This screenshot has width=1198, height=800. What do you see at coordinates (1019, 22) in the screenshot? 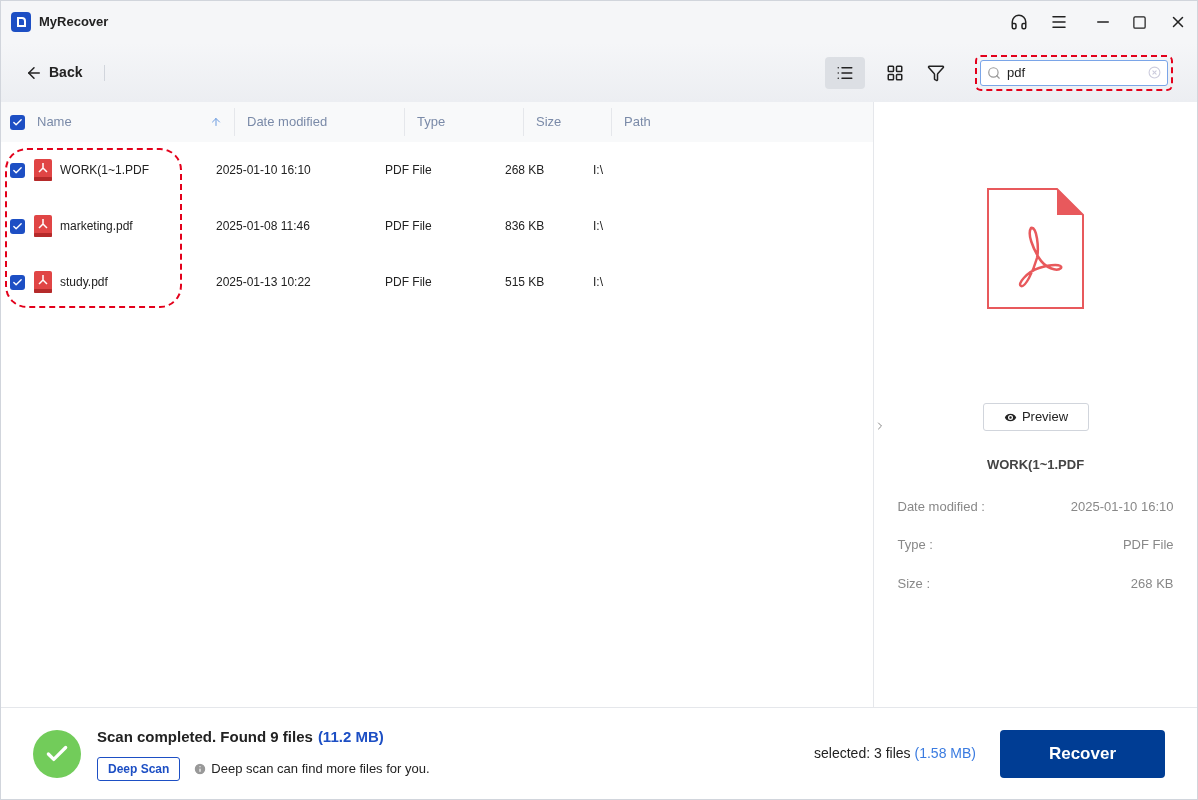
I see `support-icon` at bounding box center [1019, 22].